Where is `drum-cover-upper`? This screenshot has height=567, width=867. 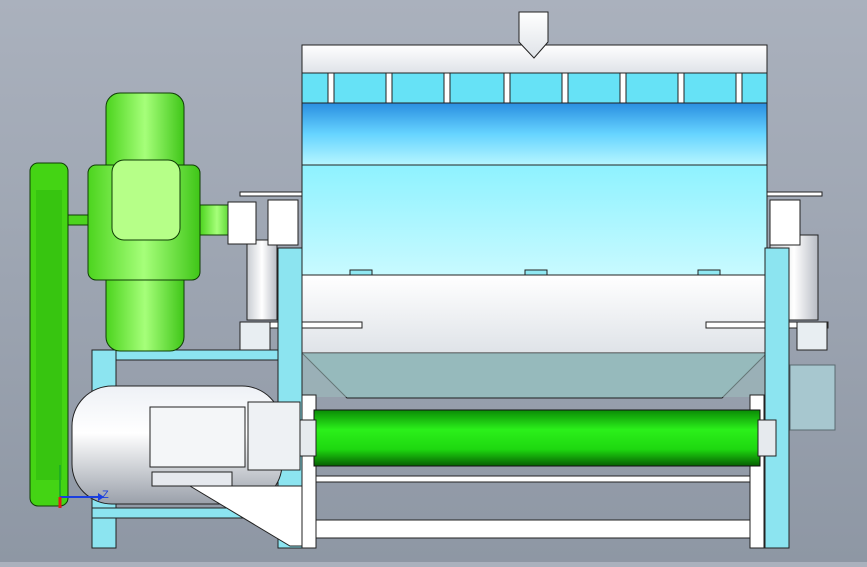
drum-cover-upper is located at coordinates (534, 134).